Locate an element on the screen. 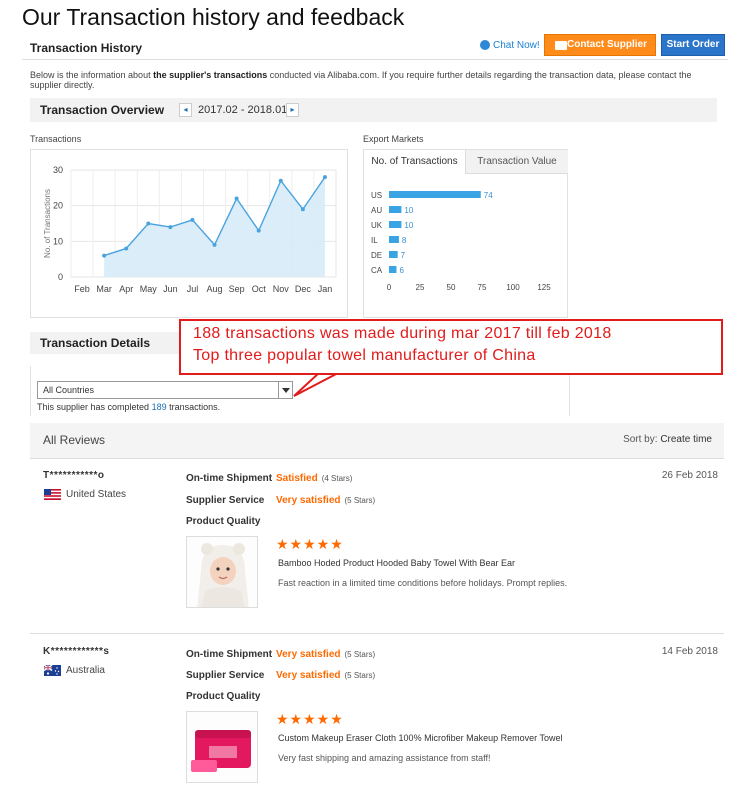  bar-value-label: 7 is located at coordinates (403, 255).